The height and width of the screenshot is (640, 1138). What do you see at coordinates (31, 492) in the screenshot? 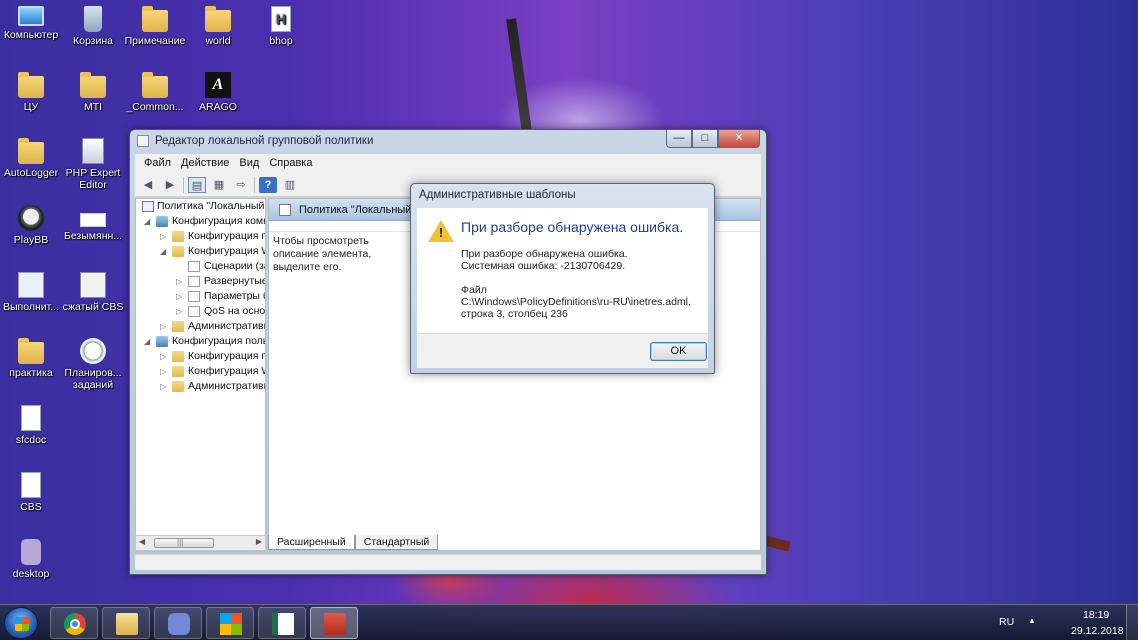
I see `desktop-icon-cbs: CBS` at bounding box center [31, 492].